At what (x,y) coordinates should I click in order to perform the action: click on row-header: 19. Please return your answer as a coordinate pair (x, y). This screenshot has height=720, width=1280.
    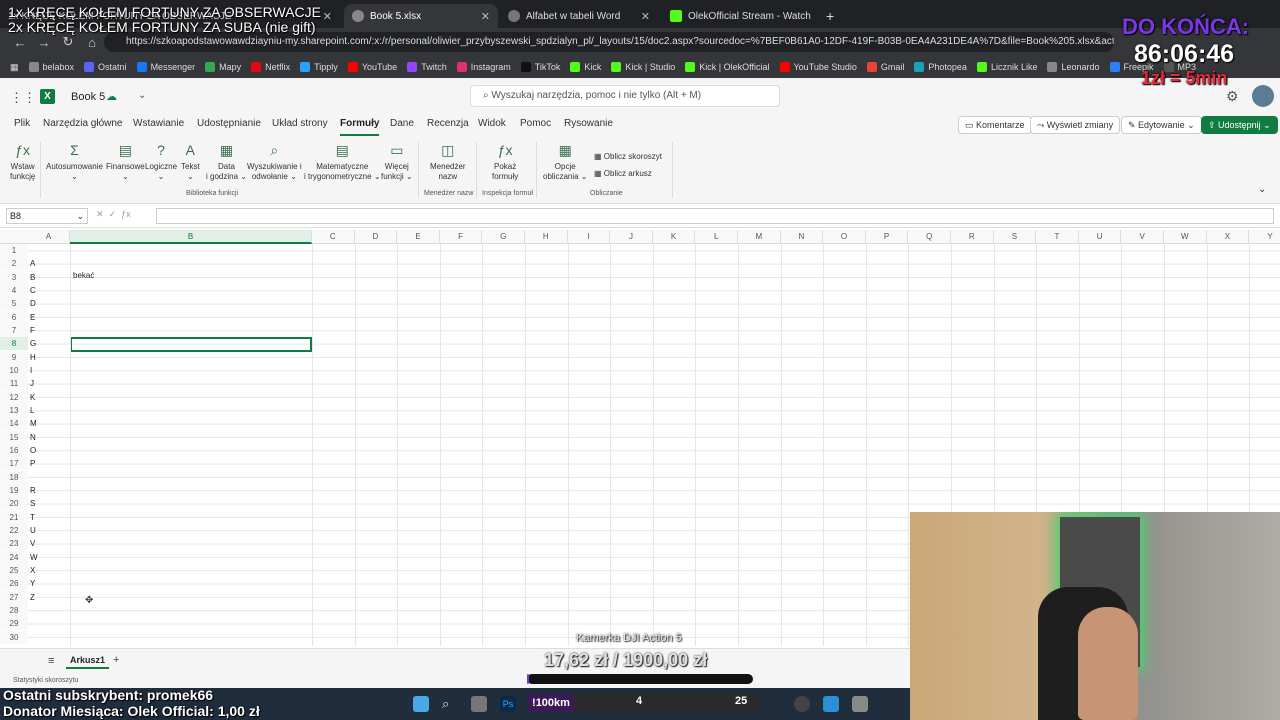
    Looking at the image, I should click on (14, 490).